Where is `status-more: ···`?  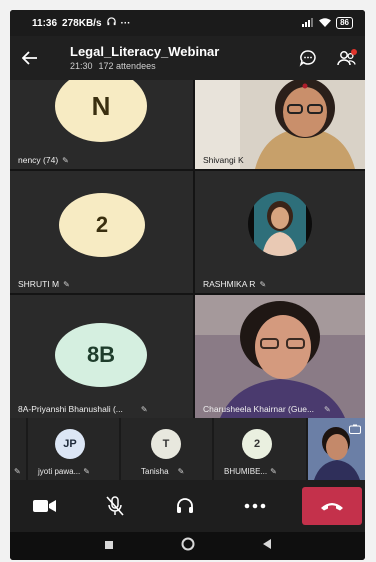 status-more: ··· is located at coordinates (125, 23).